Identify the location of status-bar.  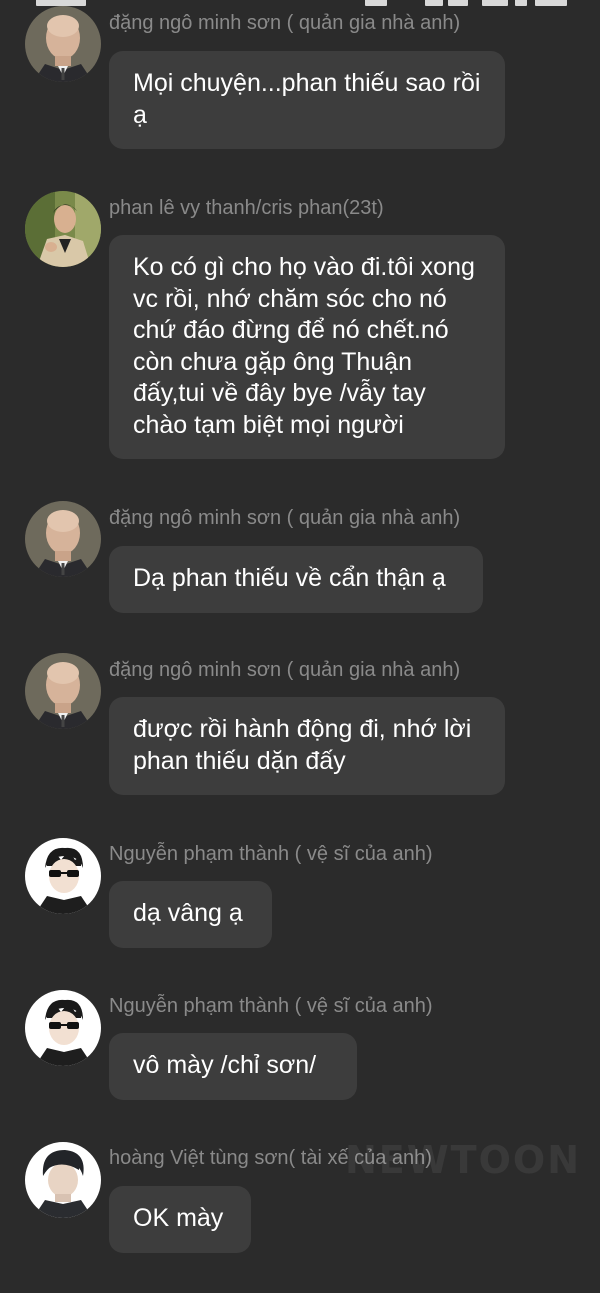
(300, 3).